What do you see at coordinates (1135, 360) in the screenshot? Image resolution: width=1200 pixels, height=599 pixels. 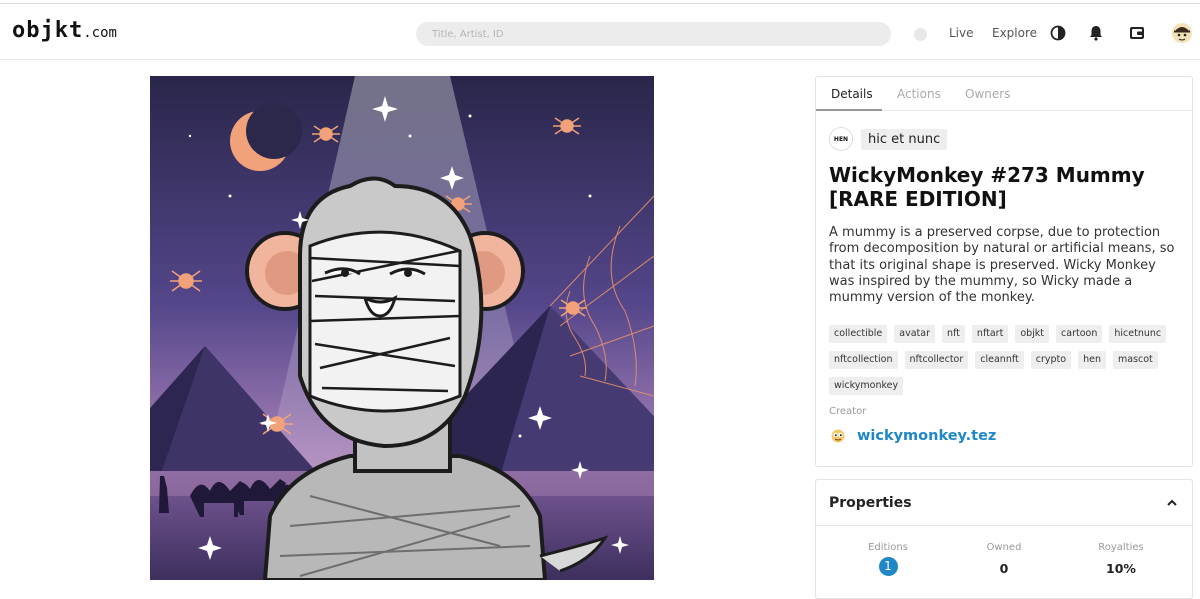 I see `tag-chip: mascot` at bounding box center [1135, 360].